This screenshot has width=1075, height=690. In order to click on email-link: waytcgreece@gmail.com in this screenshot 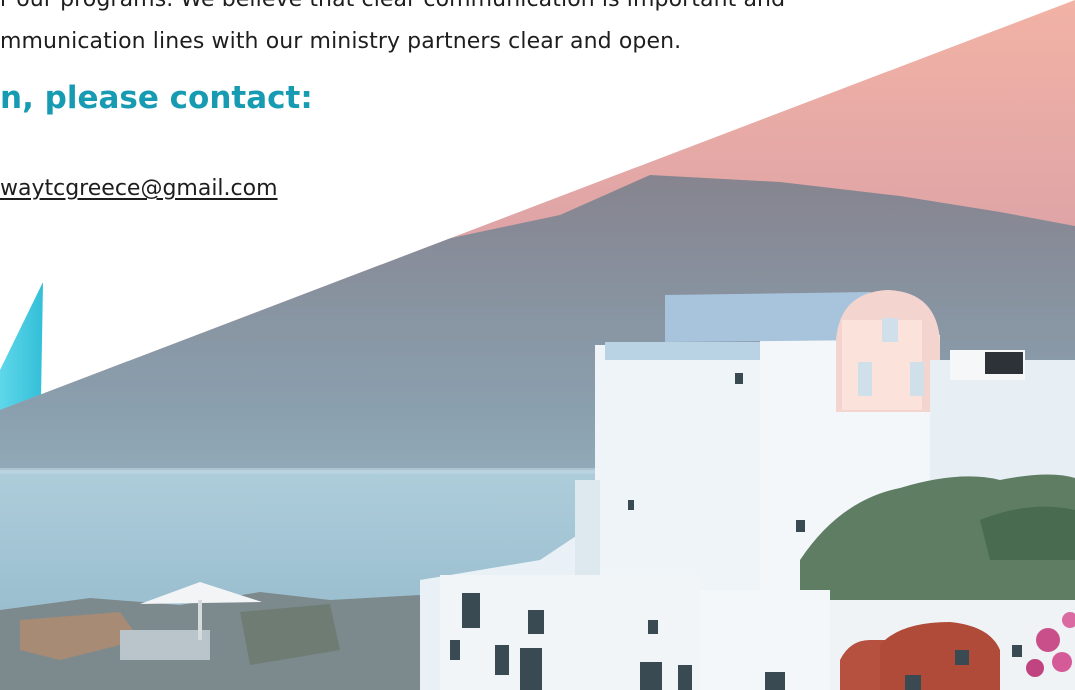, I will do `click(139, 188)`.